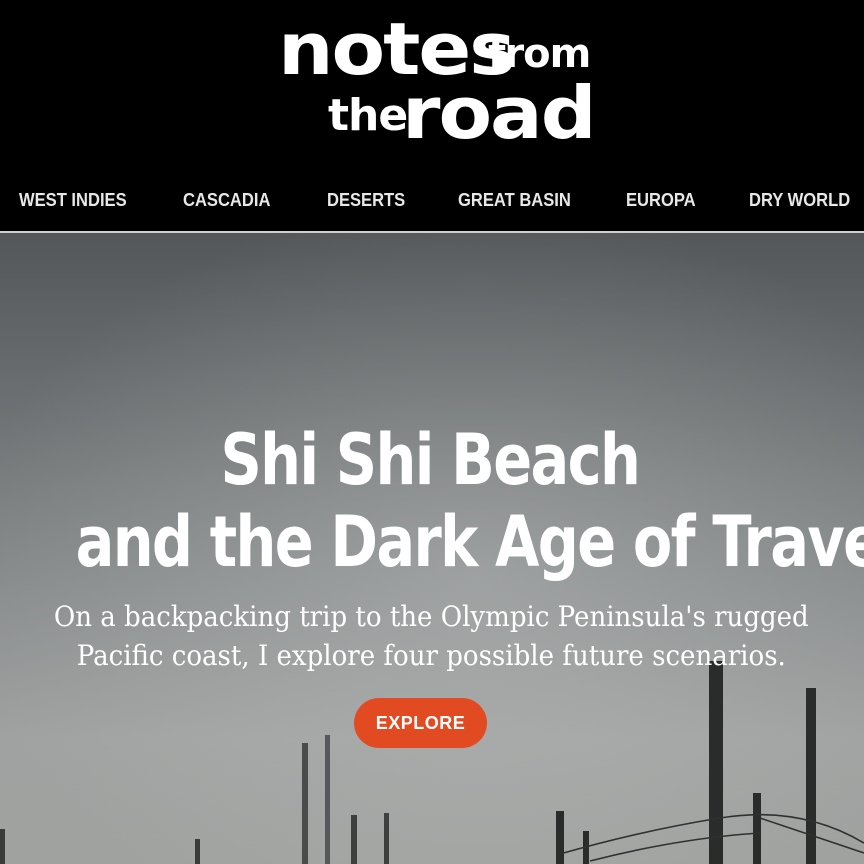 This screenshot has height=864, width=864. I want to click on logo-word-road: road, so click(499, 114).